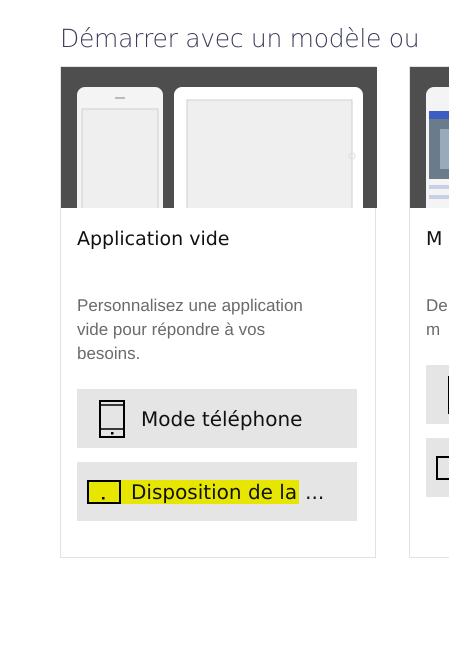 The width and height of the screenshot is (449, 661). I want to click on card-description: Personnalisez une application vide pour répondre à vos besoins., so click(190, 330).